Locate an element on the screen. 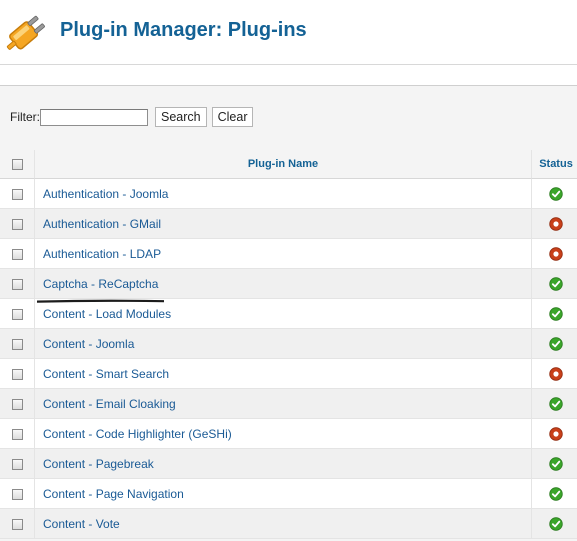  table-row: Content - Email Cloaking is located at coordinates (288, 404).